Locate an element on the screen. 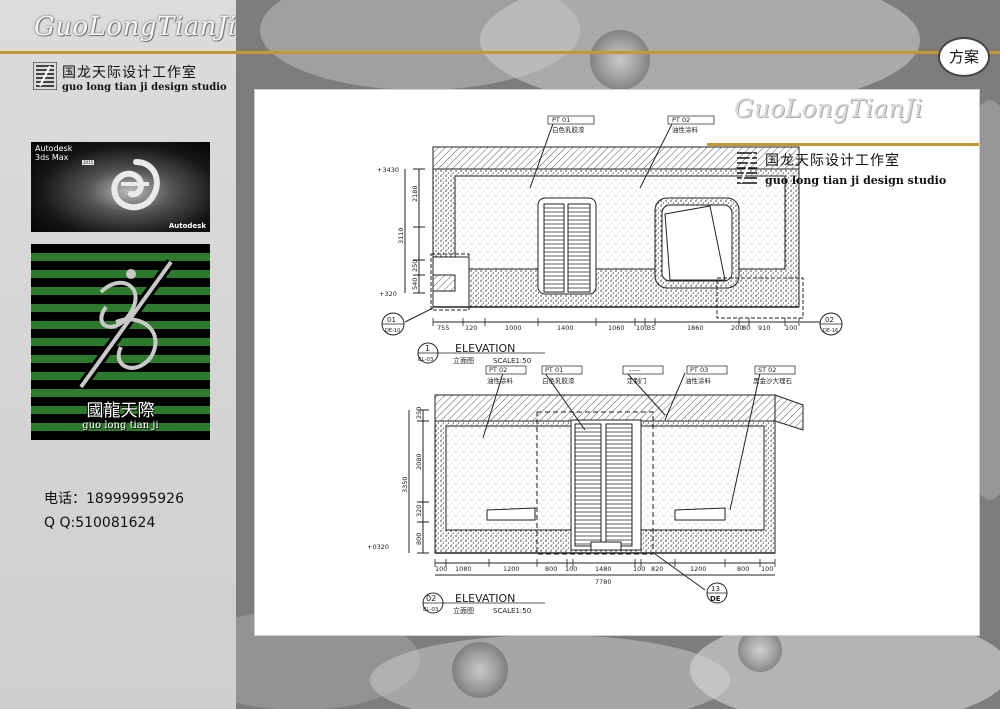 This screenshot has height=709, width=1000. level-top: +3430 is located at coordinates (388, 170).